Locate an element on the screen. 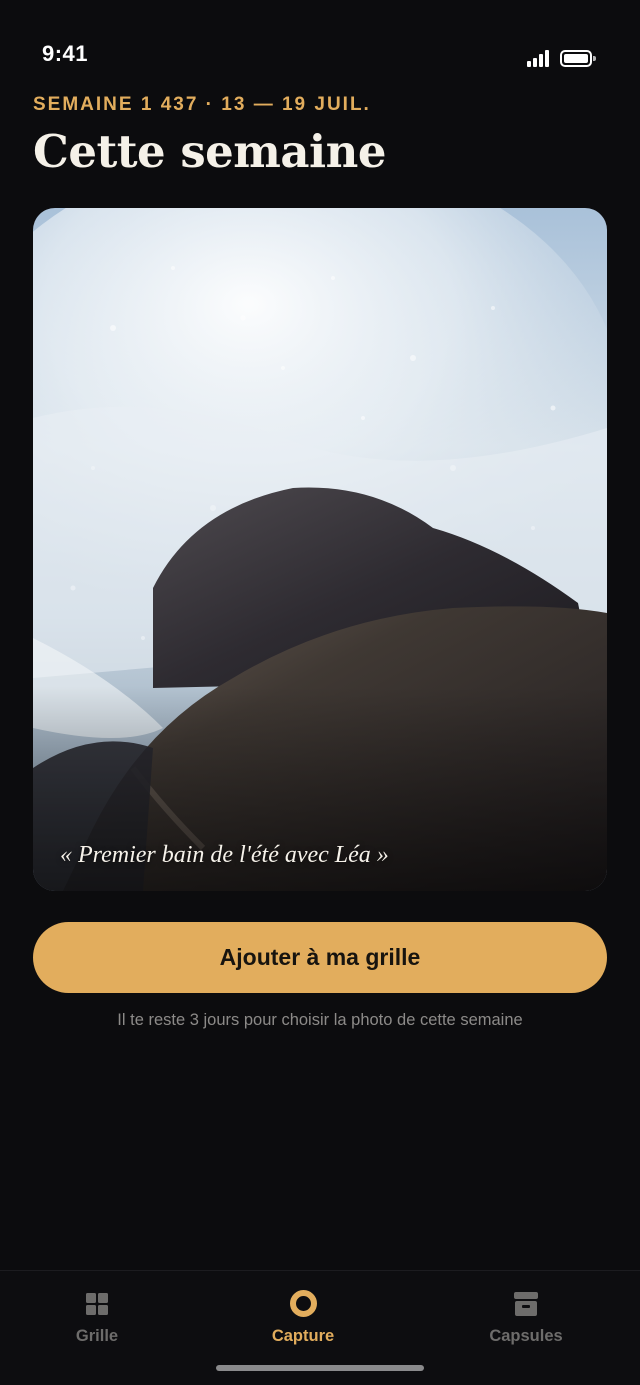  tab-capsules: Capsules is located at coordinates (526, 1311).